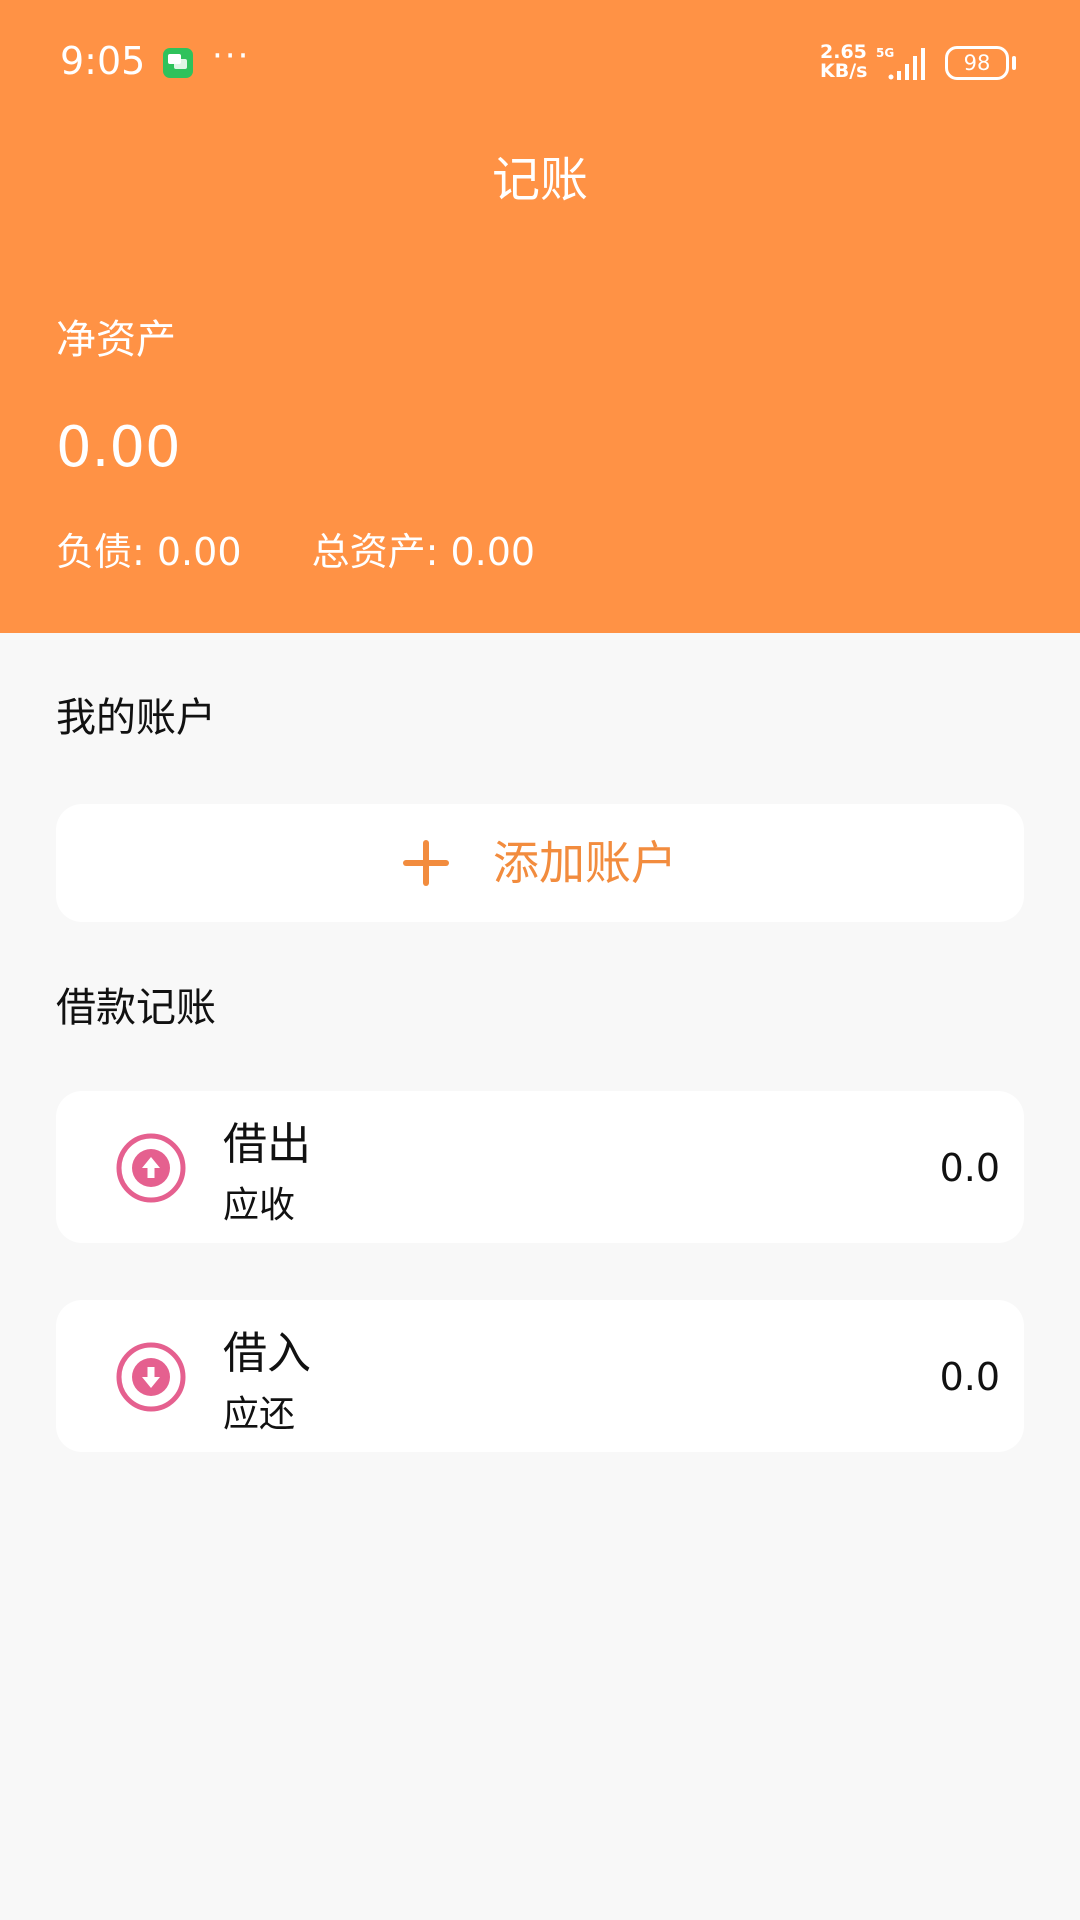  Describe the element at coordinates (540, 62) in the screenshot. I see `status-bar: 9:05 ··· 2.65 KB/s 5G 98` at that location.